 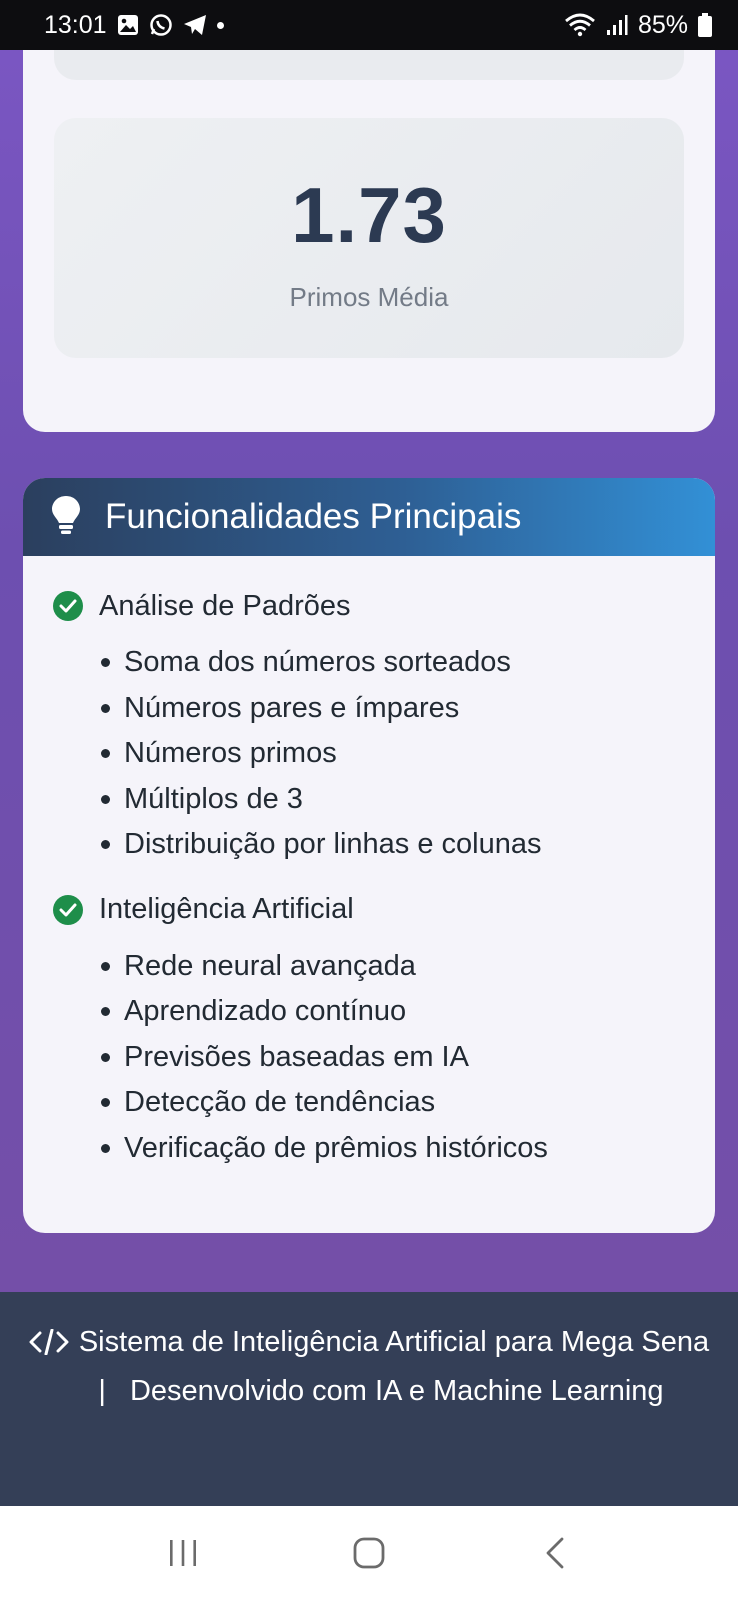 I want to click on wifi-icon, so click(x=580, y=25).